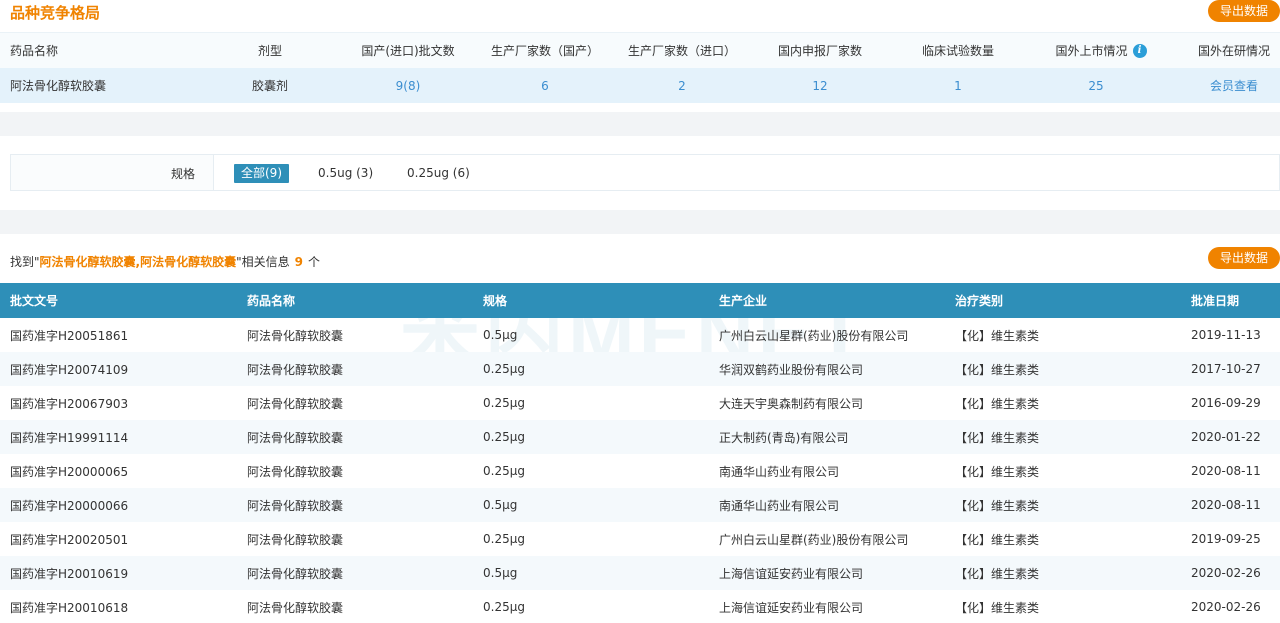 This screenshot has width=1280, height=623. I want to click on import-makers-link: 2, so click(682, 85).